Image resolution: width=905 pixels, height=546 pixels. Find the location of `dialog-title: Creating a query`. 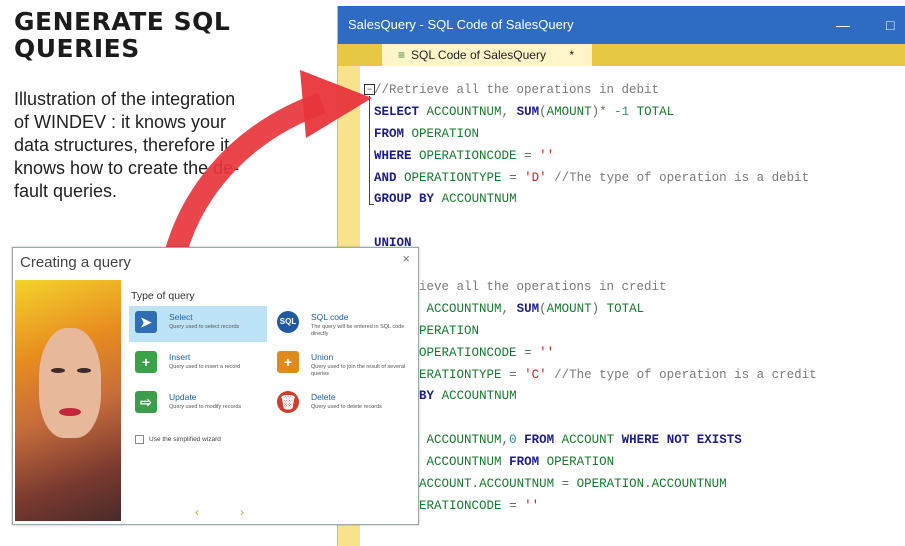

dialog-title: Creating a query is located at coordinates (75, 262).